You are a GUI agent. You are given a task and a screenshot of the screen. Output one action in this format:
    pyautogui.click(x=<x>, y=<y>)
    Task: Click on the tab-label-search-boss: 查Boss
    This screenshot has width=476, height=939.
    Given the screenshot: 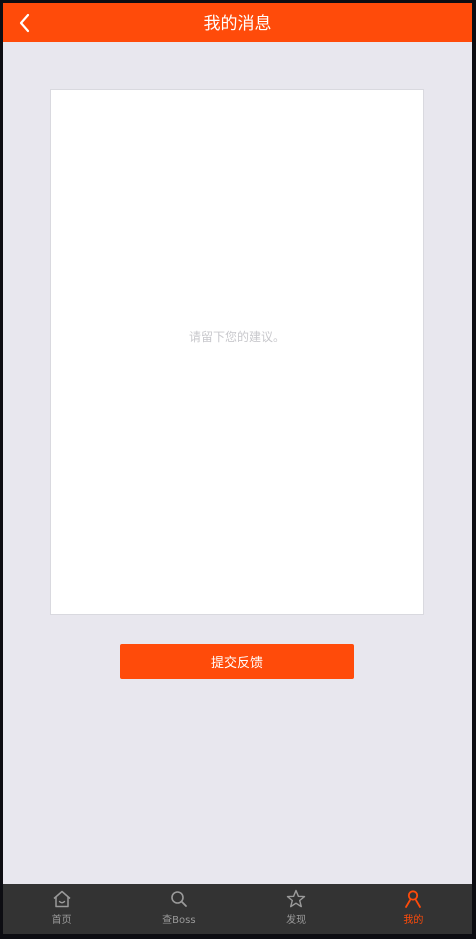 What is the action you would take?
    pyautogui.click(x=179, y=920)
    